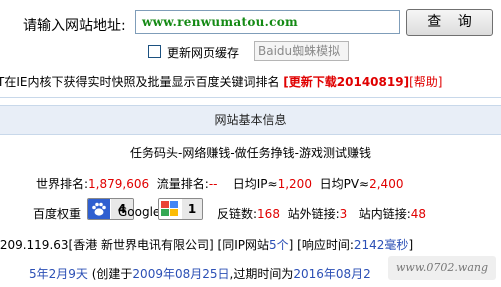  What do you see at coordinates (386, 184) in the screenshot?
I see `daily-pv-value: 2,400` at bounding box center [386, 184].